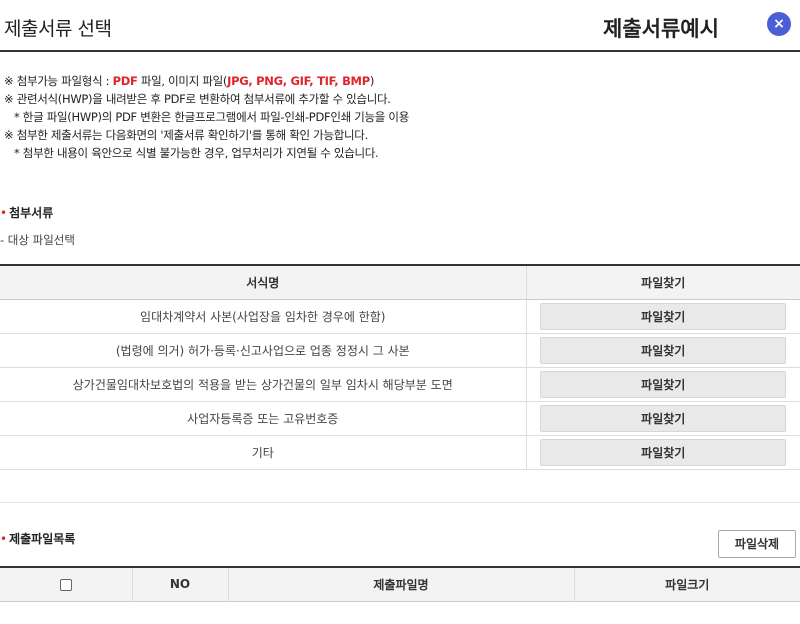 The image size is (800, 624). Describe the element at coordinates (661, 29) in the screenshot. I see `example-title: 제출서류예시` at that location.